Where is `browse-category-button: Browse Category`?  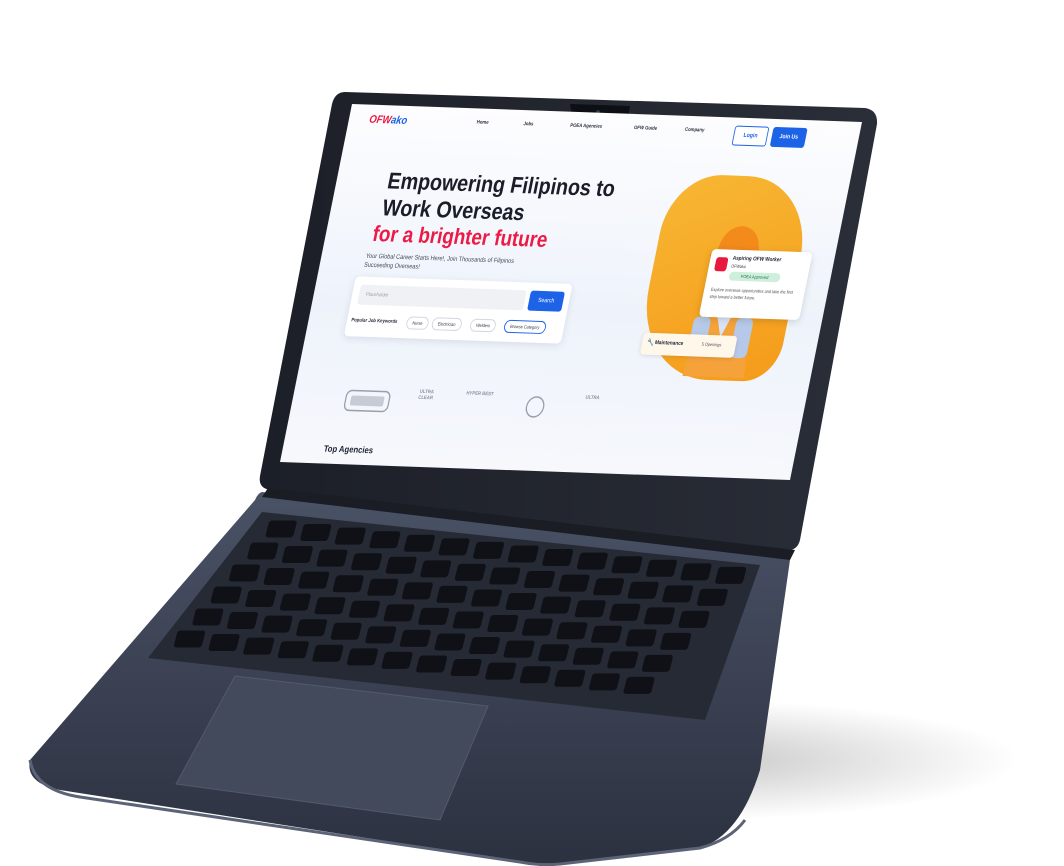
browse-category-button: Browse Category is located at coordinates (524, 327).